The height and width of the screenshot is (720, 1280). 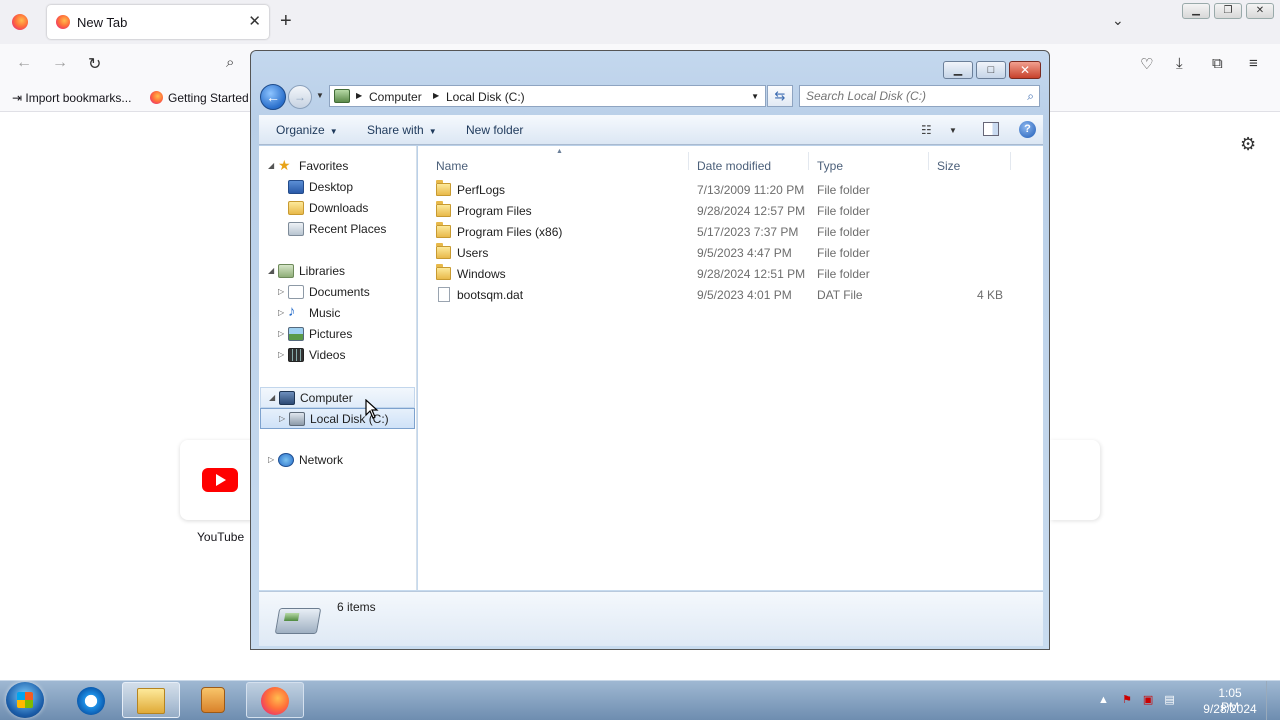 I want to click on change-view-icon: ☷, so click(x=926, y=130).